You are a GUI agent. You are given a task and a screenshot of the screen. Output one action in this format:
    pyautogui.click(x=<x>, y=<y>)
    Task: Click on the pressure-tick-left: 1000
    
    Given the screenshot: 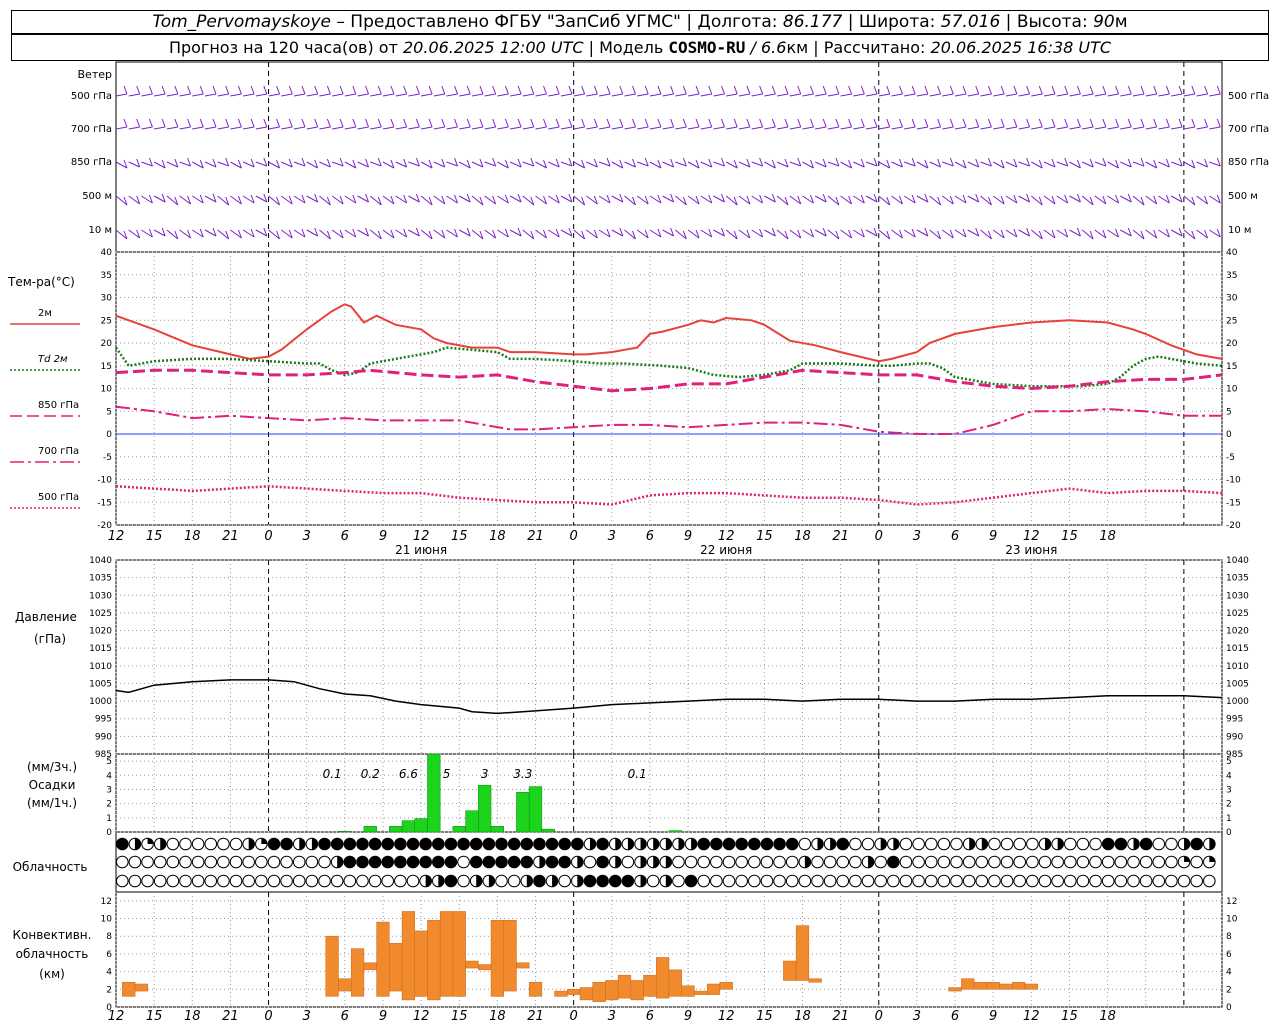 What is the action you would take?
    pyautogui.click(x=100, y=702)
    